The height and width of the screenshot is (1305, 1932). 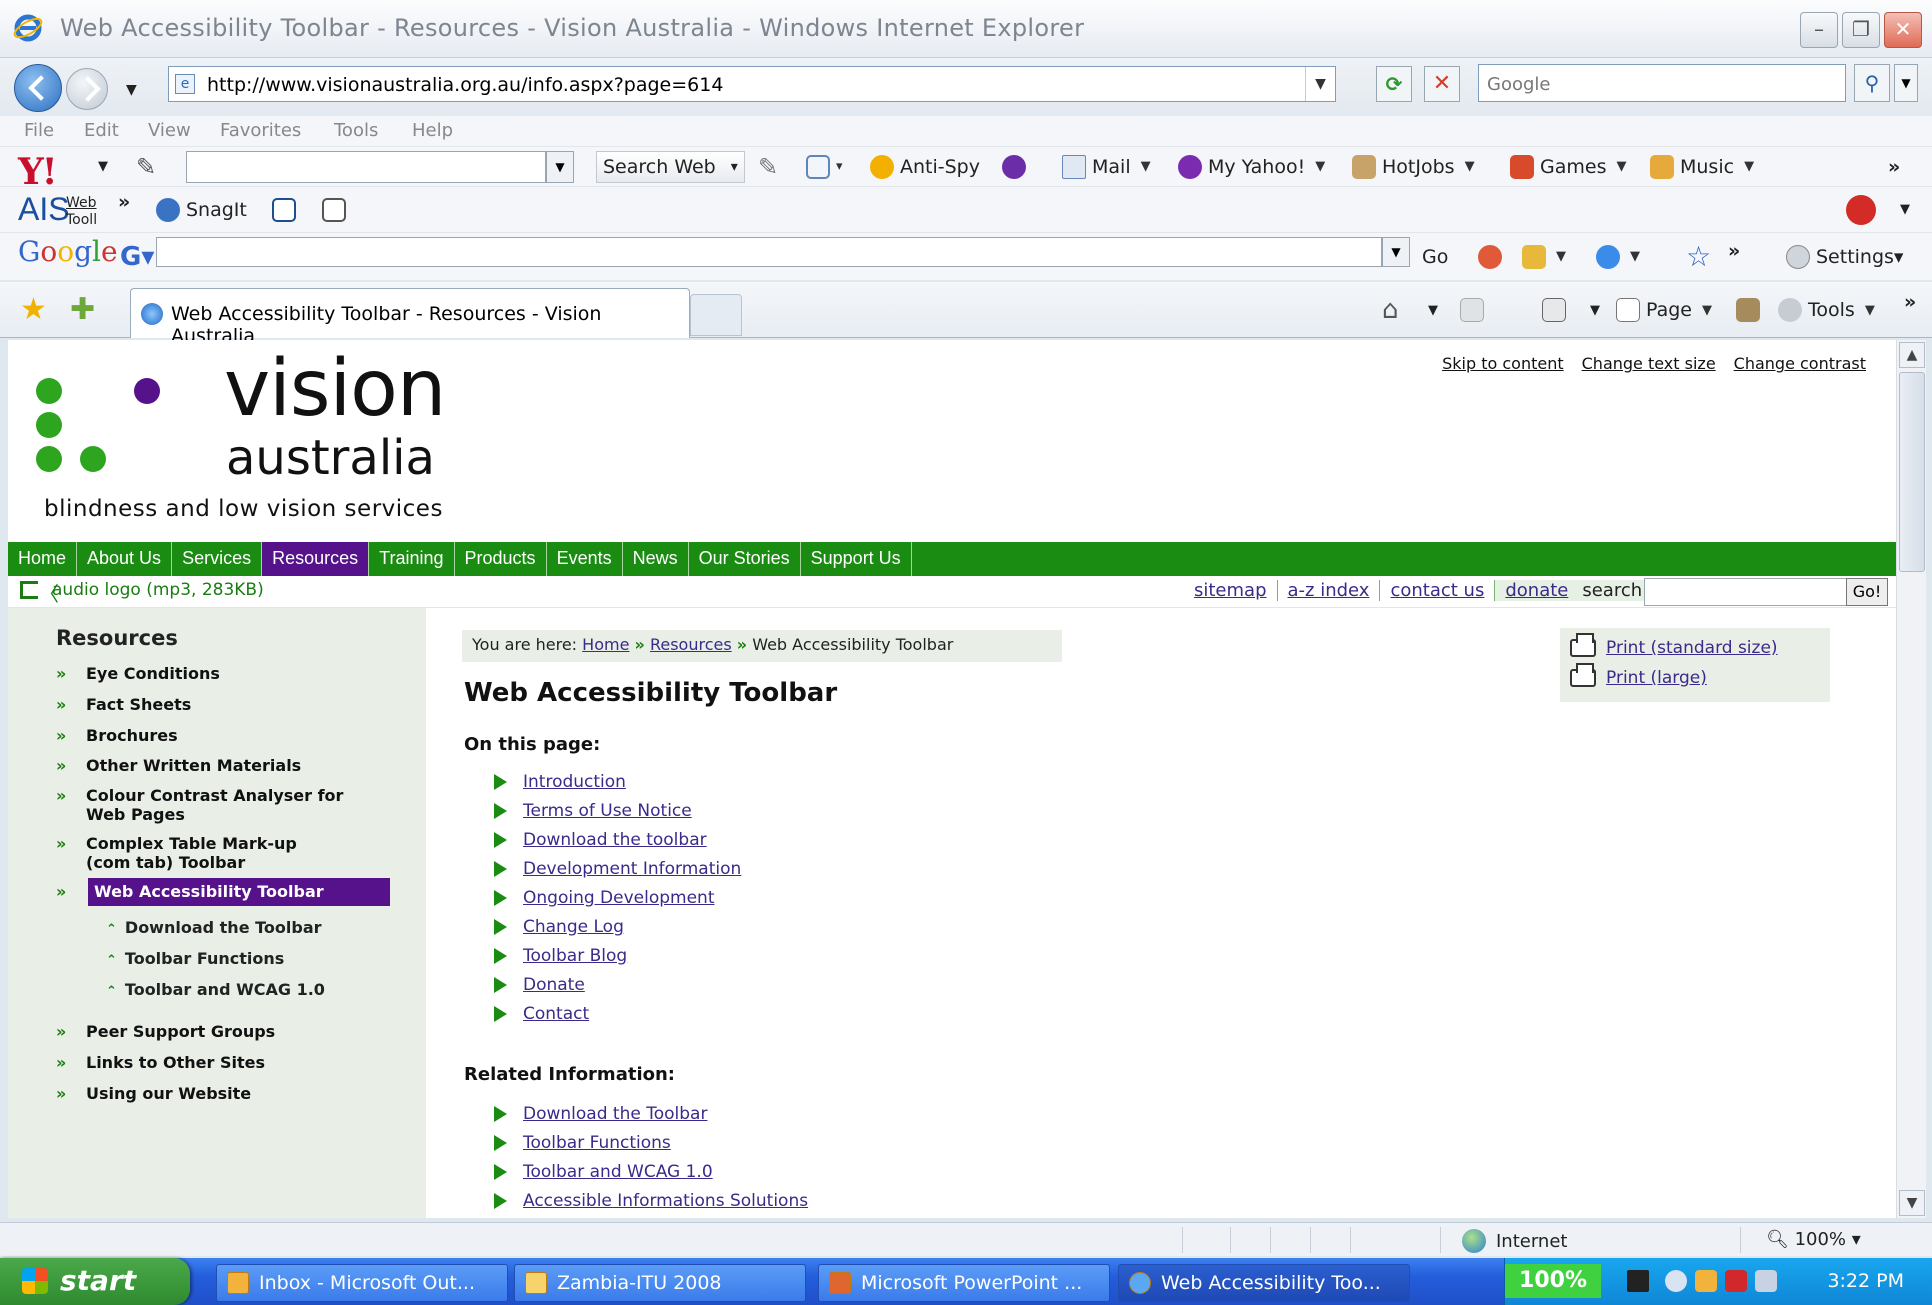 I want to click on search-options-dropdown-icon: ▼, so click(x=1906, y=83).